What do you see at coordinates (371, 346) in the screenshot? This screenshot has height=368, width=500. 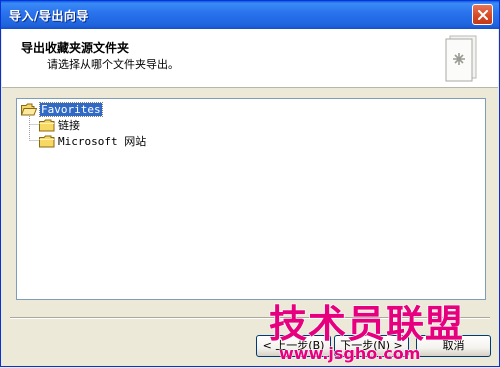 I see `next-button: 下一步(N) >` at bounding box center [371, 346].